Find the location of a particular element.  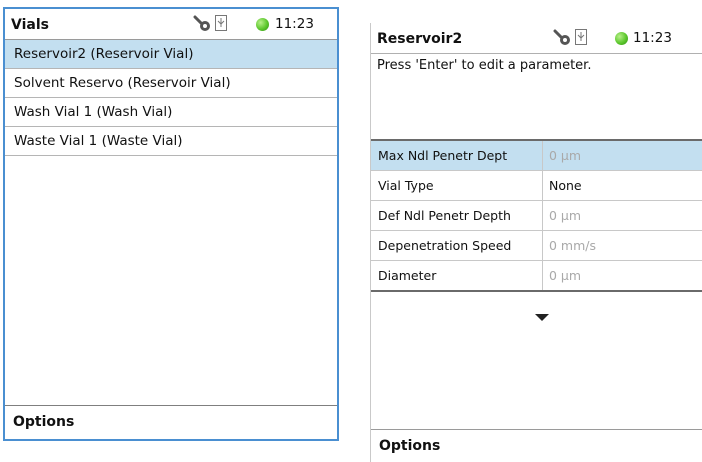

list-item-label: Solvent Reservo (Reservoir Vial) is located at coordinates (122, 83).